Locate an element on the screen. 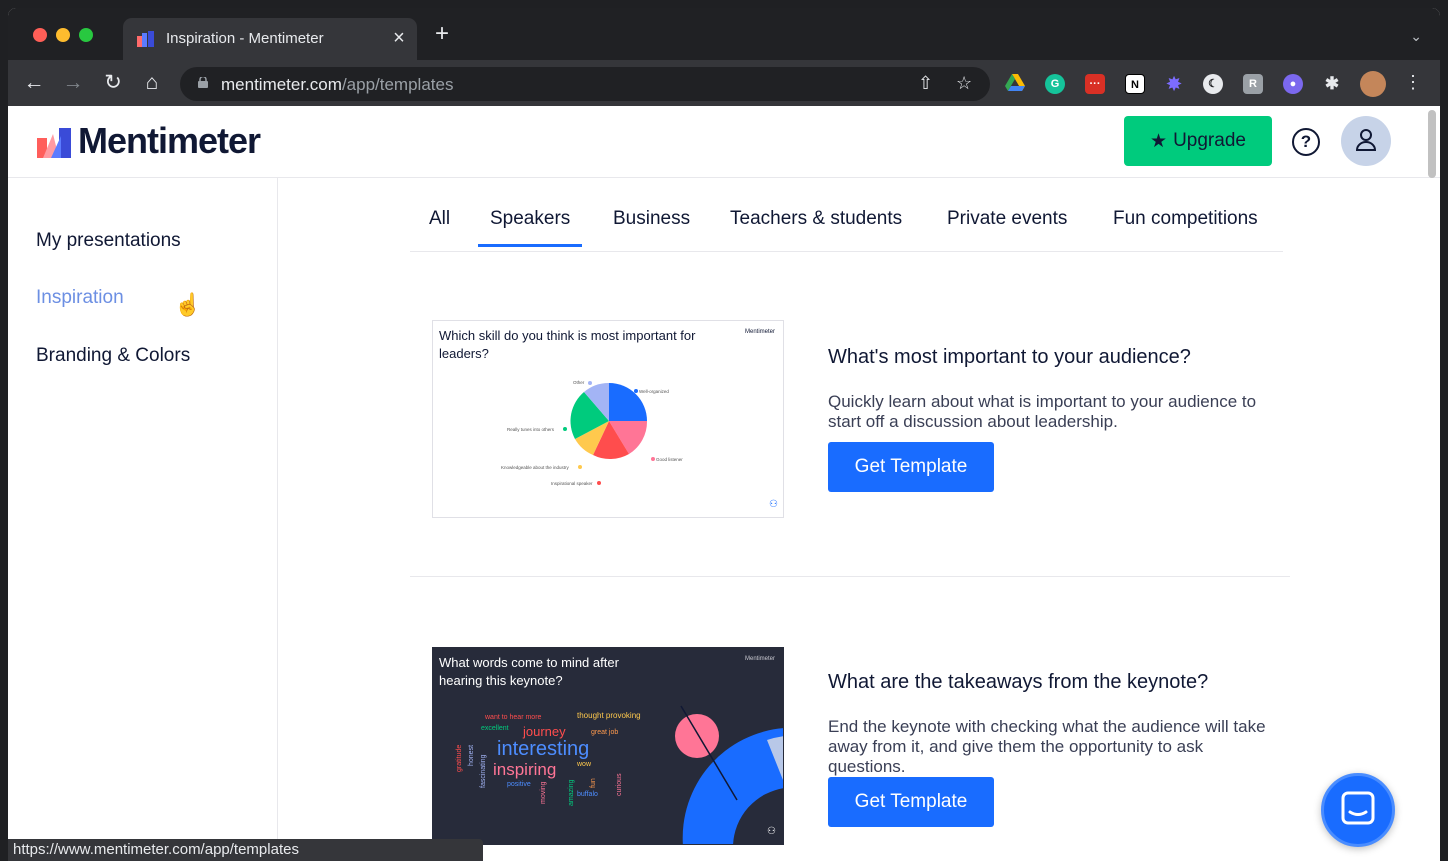 The image size is (1448, 861). tab-speakers: Speakers is located at coordinates (530, 227).